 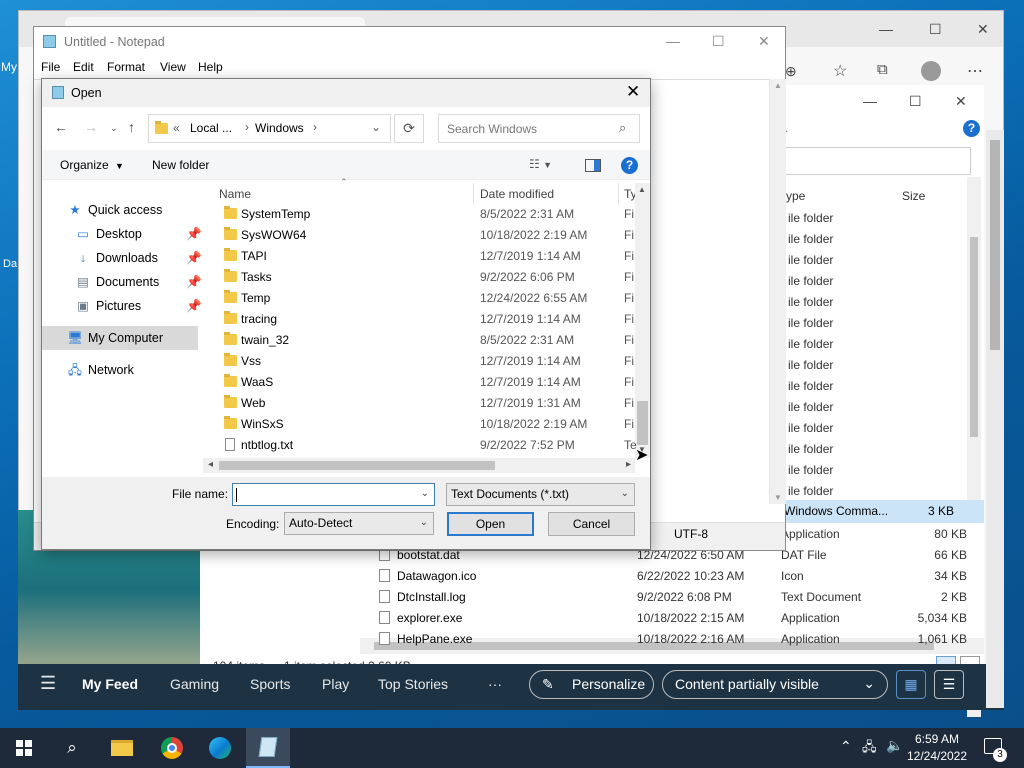 What do you see at coordinates (675, 576) in the screenshot?
I see `explorer-file-row: Datawagon.ico 6/22/2022 10:23 AM Icon 34 KB` at bounding box center [675, 576].